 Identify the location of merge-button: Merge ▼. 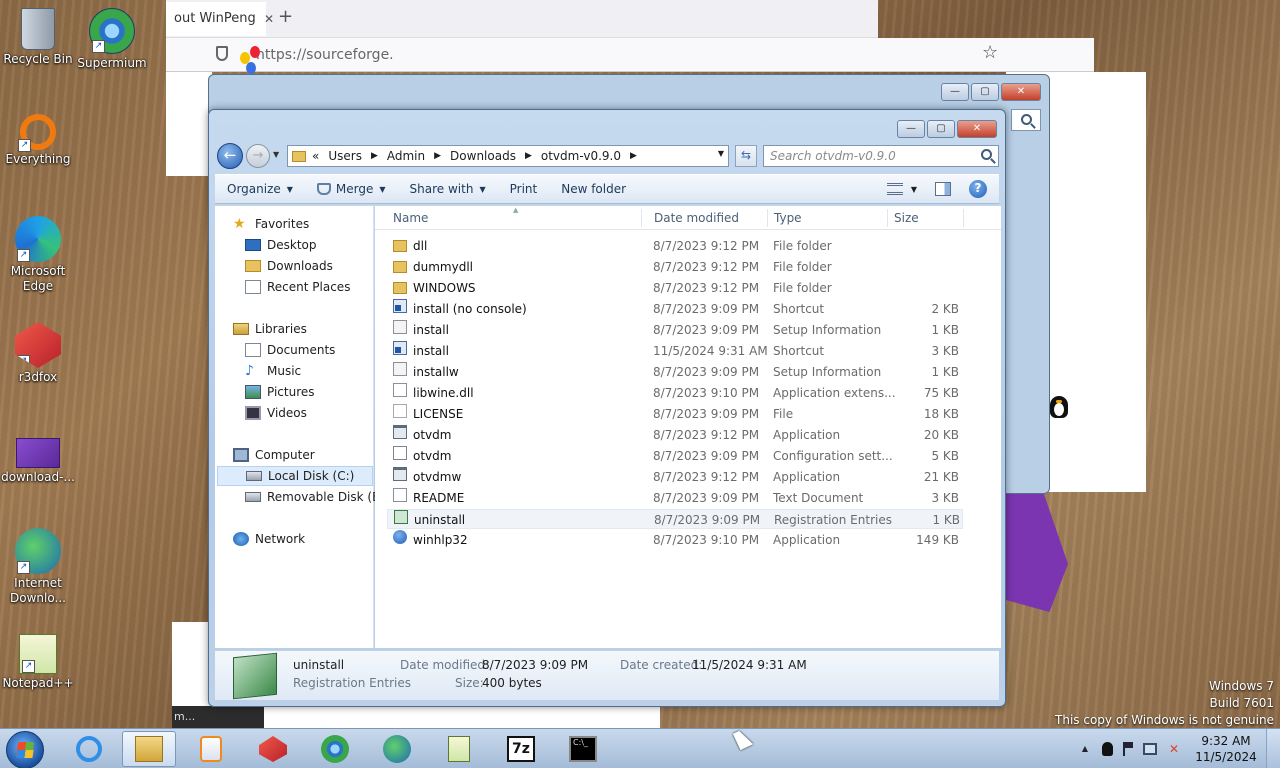
(351, 189).